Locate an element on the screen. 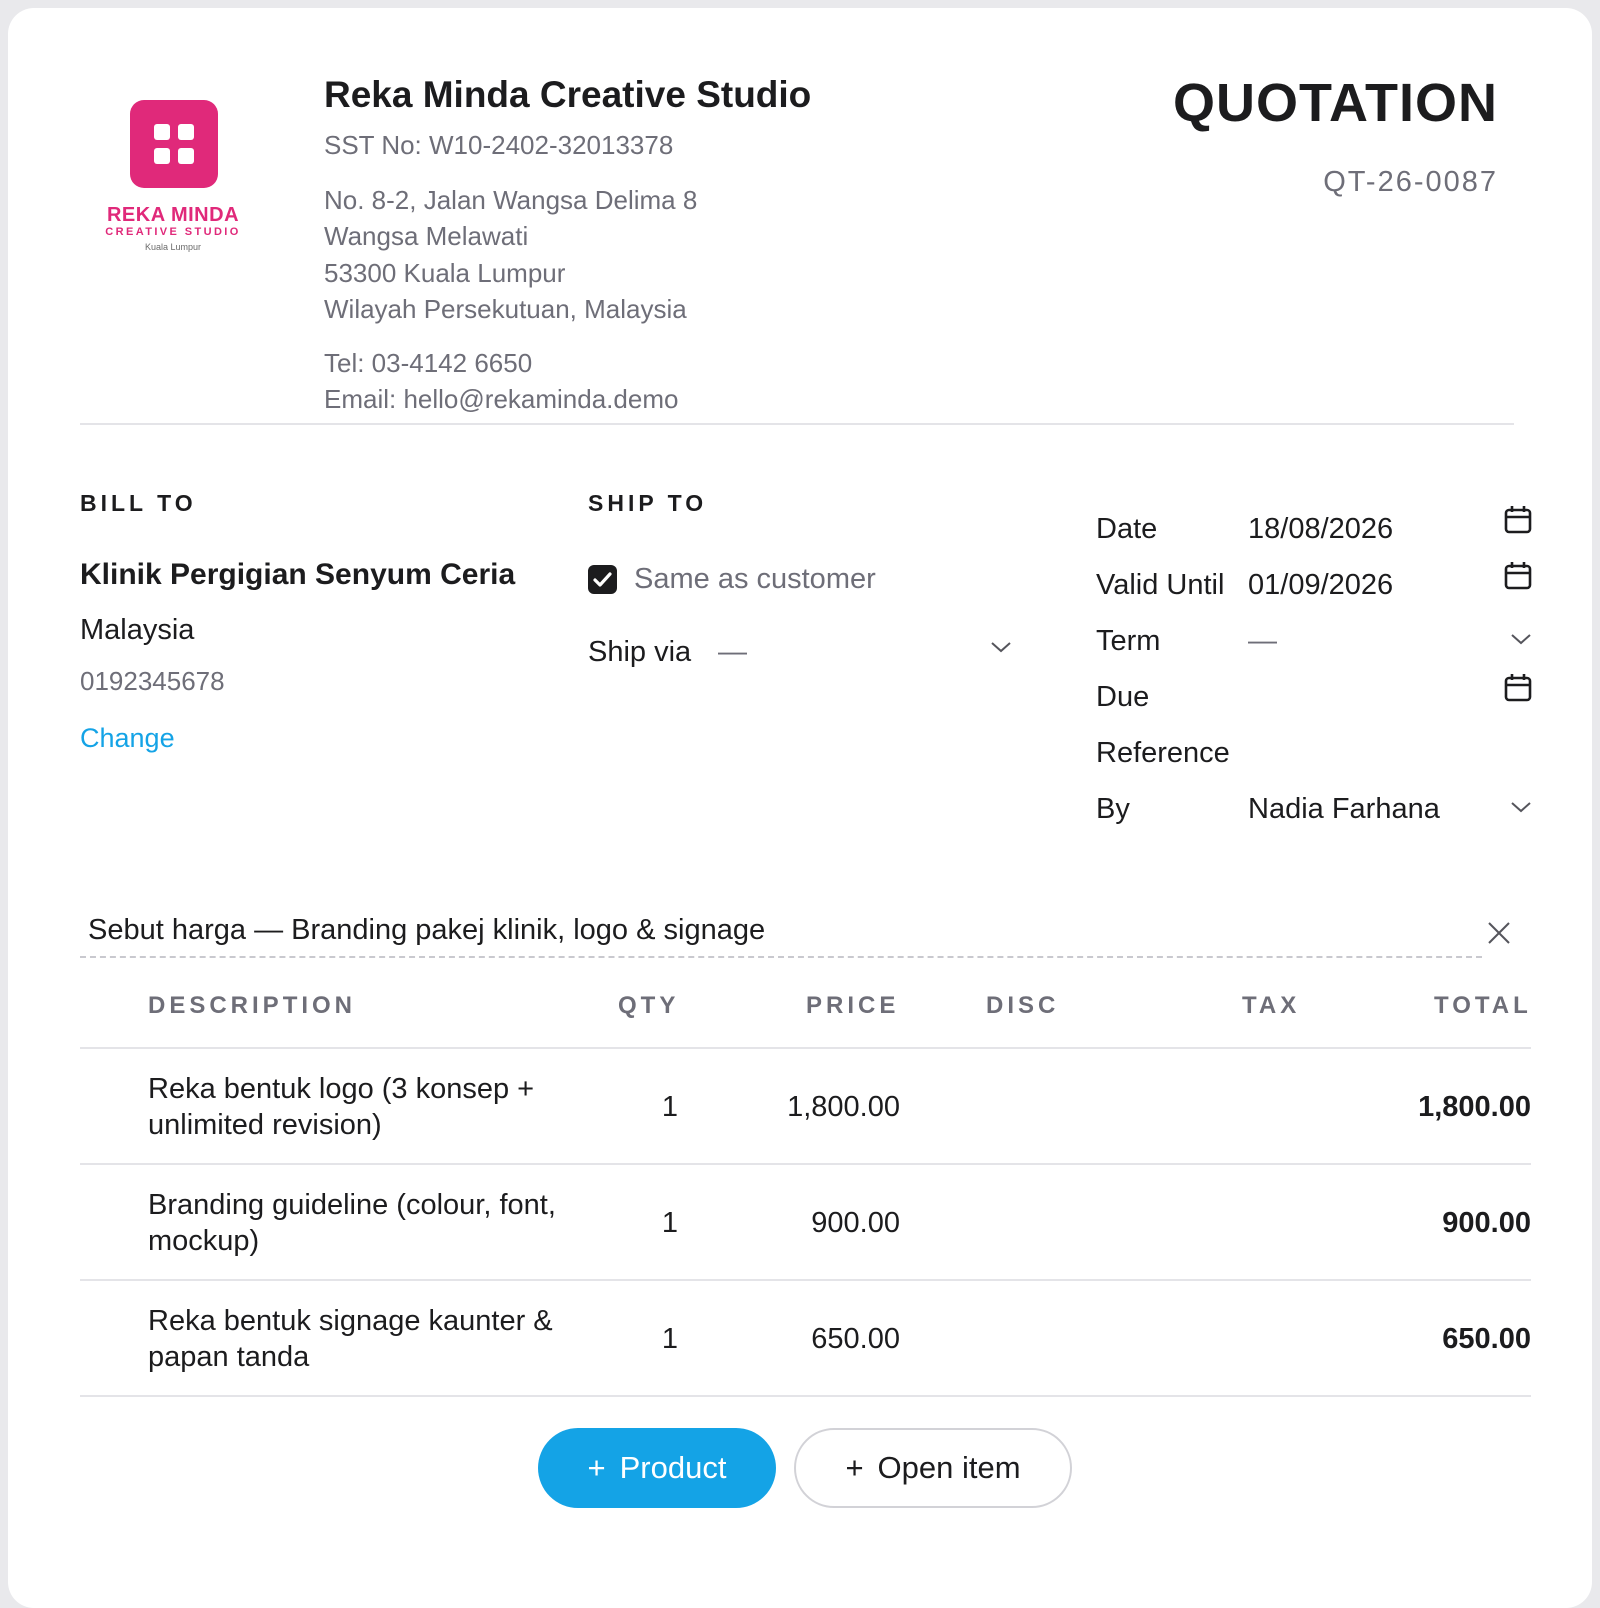 This screenshot has width=1600, height=1608. document-title: QUOTATION is located at coordinates (1335, 103).